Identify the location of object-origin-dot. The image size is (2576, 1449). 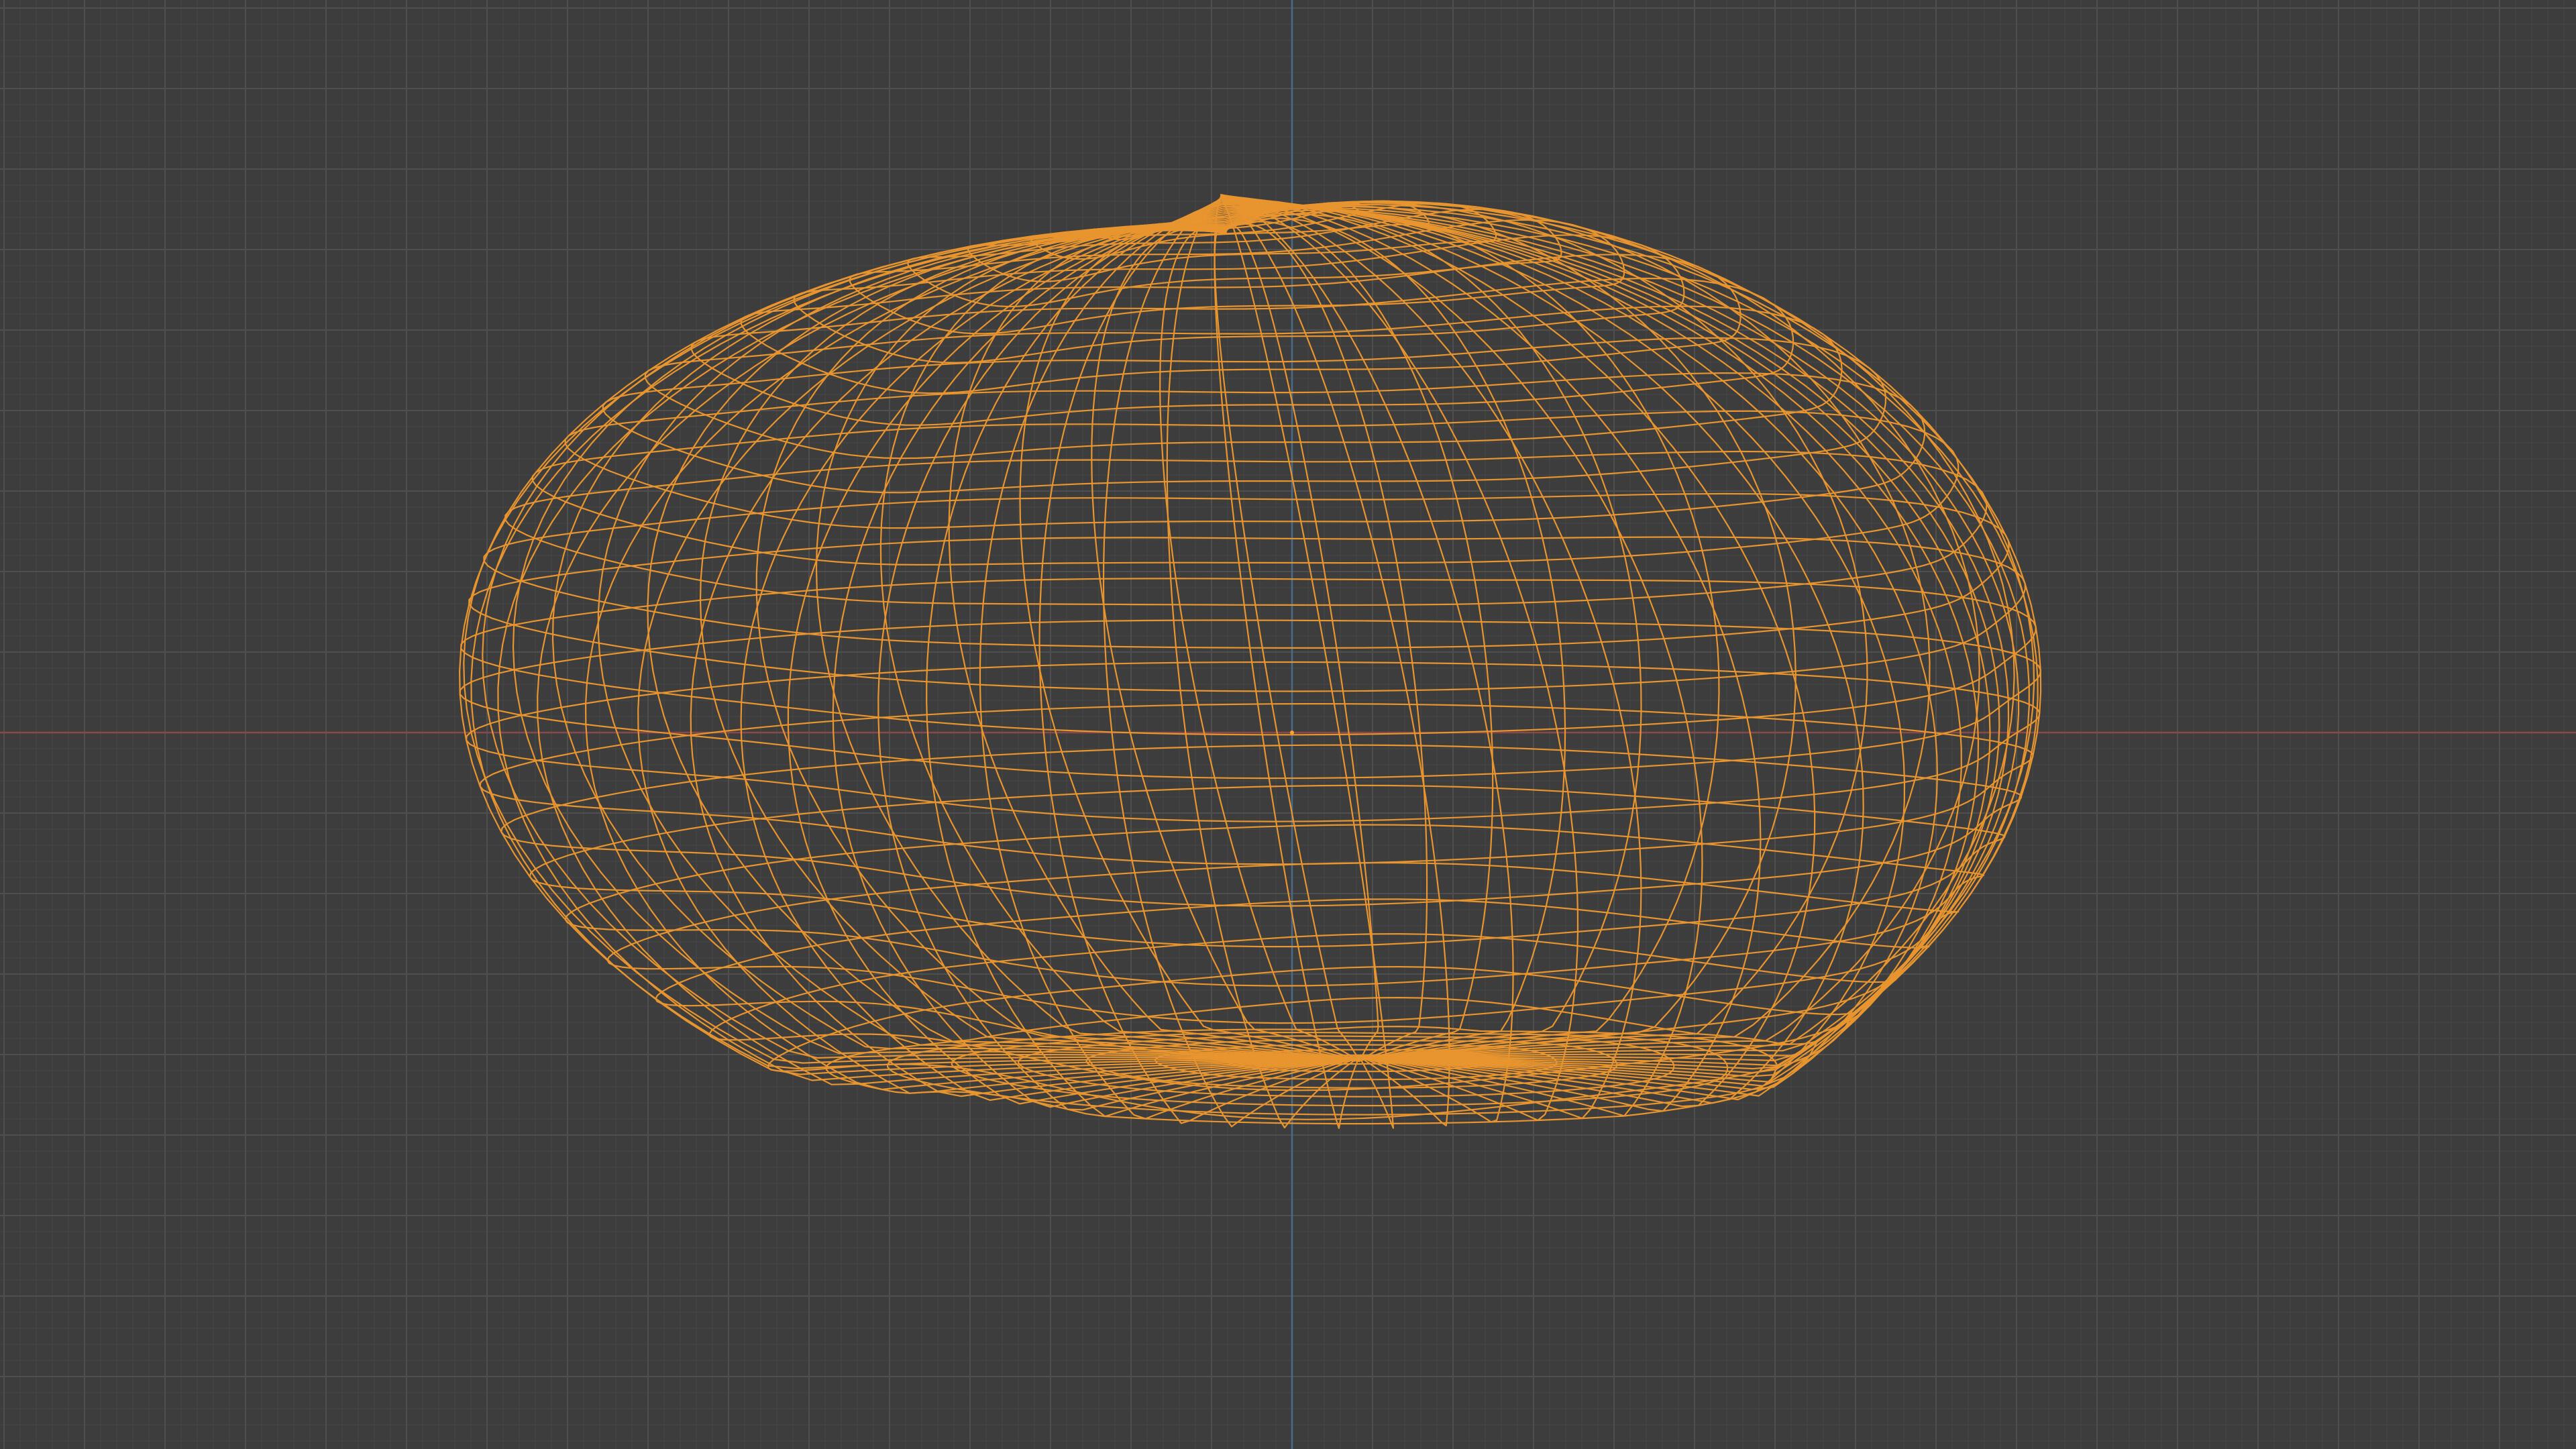
(1292, 733).